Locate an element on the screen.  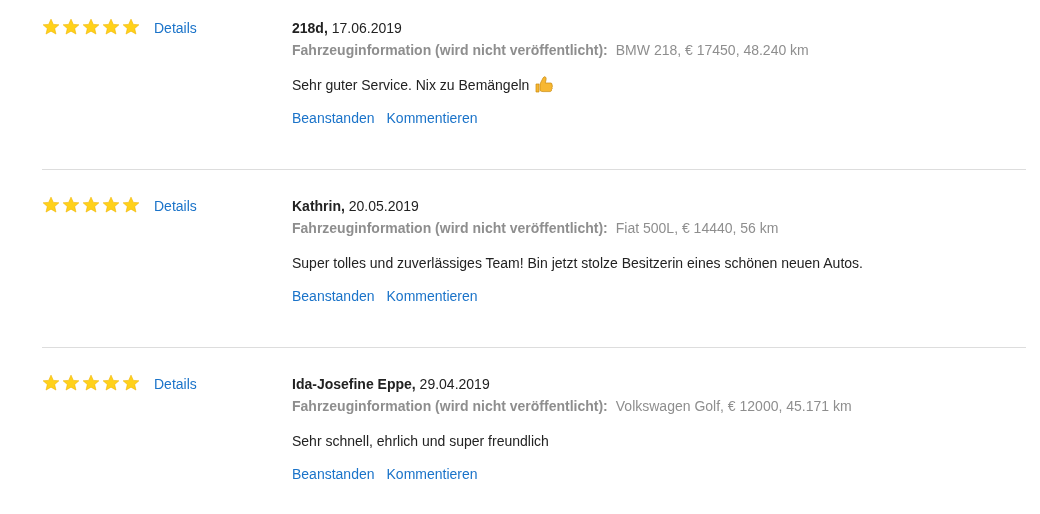
review-text: Sehr schnell, ehrlich und super freundlich is located at coordinates (420, 441).